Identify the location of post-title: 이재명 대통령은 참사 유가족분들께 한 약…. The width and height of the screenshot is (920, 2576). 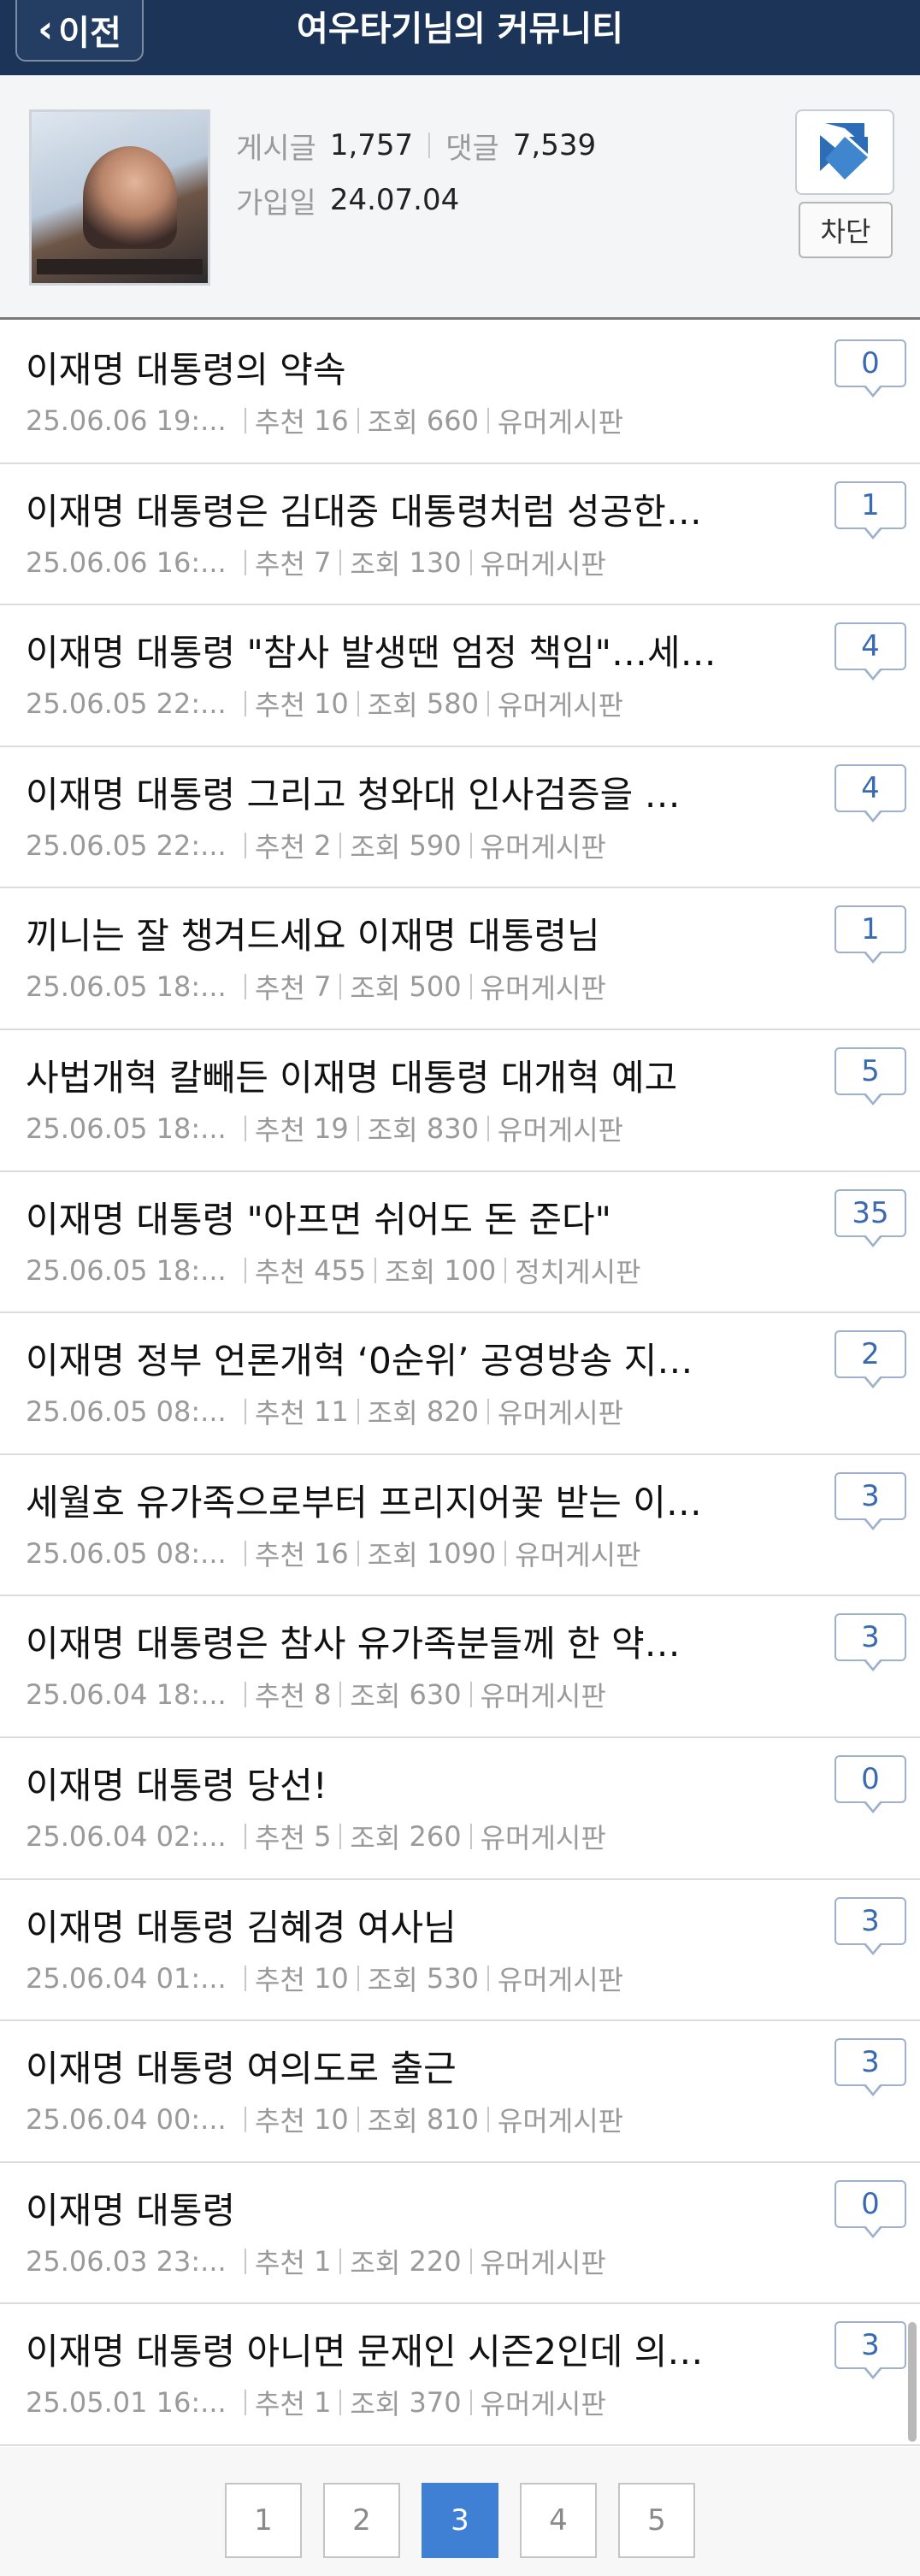
(389, 1641).